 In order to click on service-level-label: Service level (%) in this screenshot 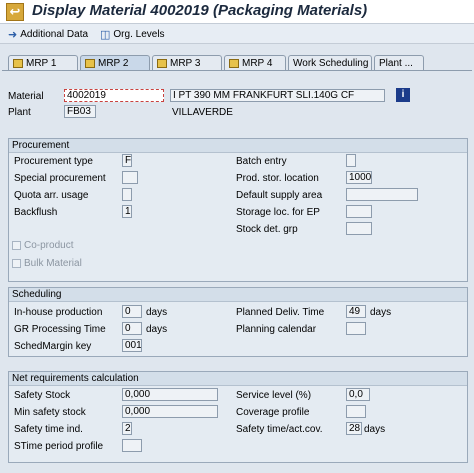, I will do `click(274, 395)`.